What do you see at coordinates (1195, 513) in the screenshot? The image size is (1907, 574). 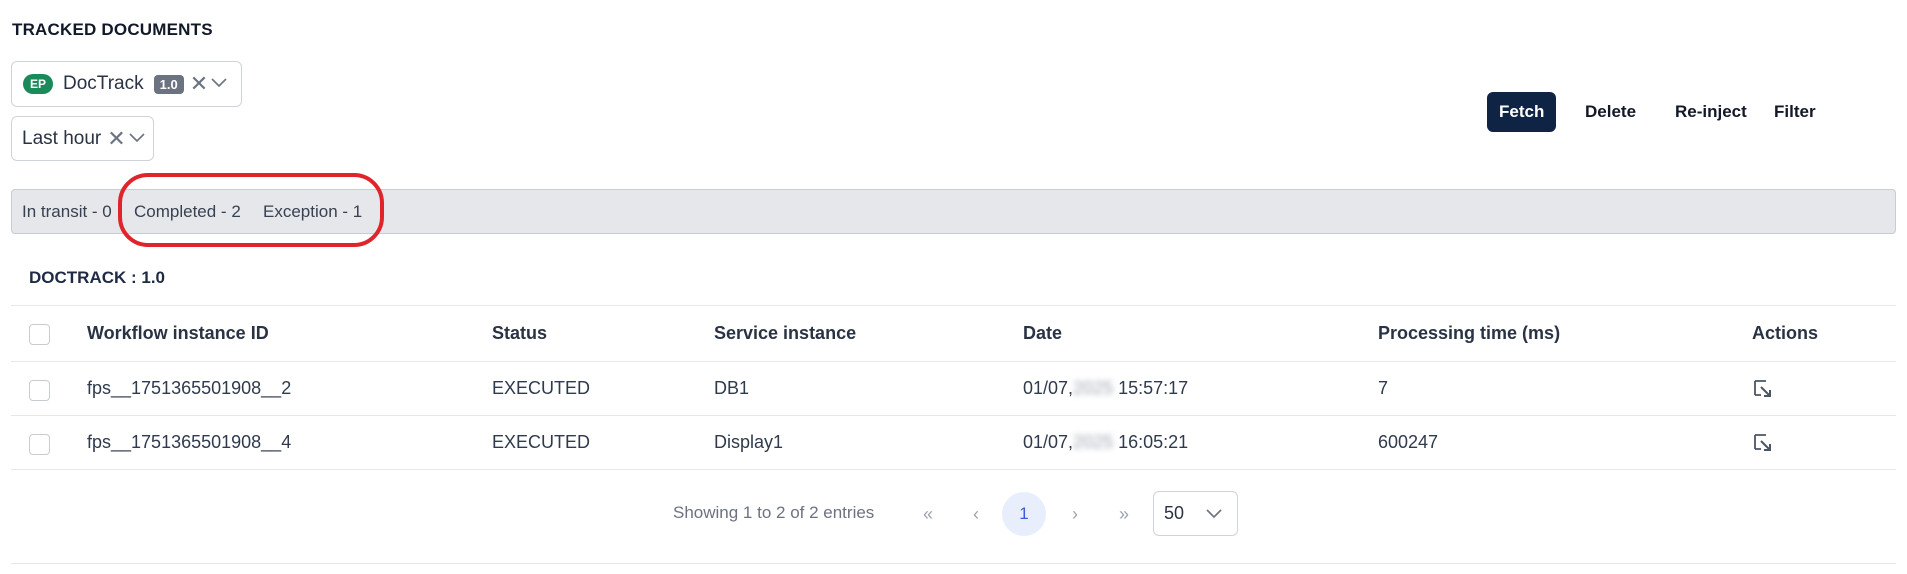 I see `page-size-select: 50` at bounding box center [1195, 513].